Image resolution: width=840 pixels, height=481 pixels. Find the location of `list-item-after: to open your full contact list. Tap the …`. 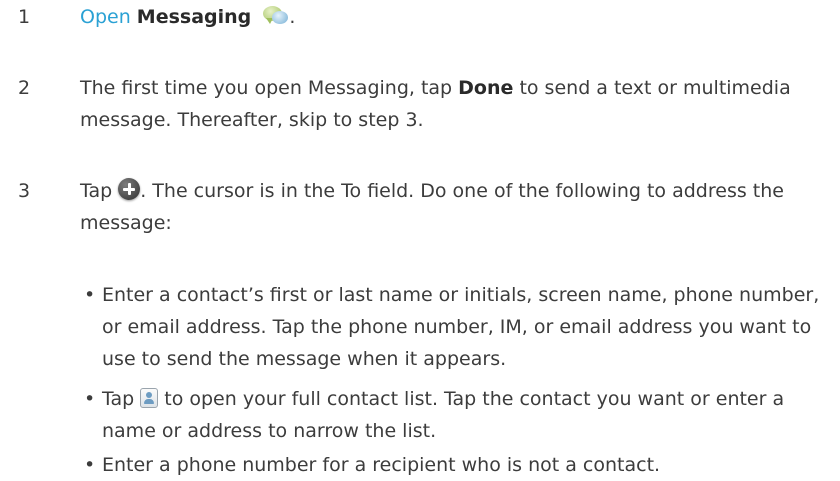

list-item-after: to open your full contact list. Tap the … is located at coordinates (443, 415).